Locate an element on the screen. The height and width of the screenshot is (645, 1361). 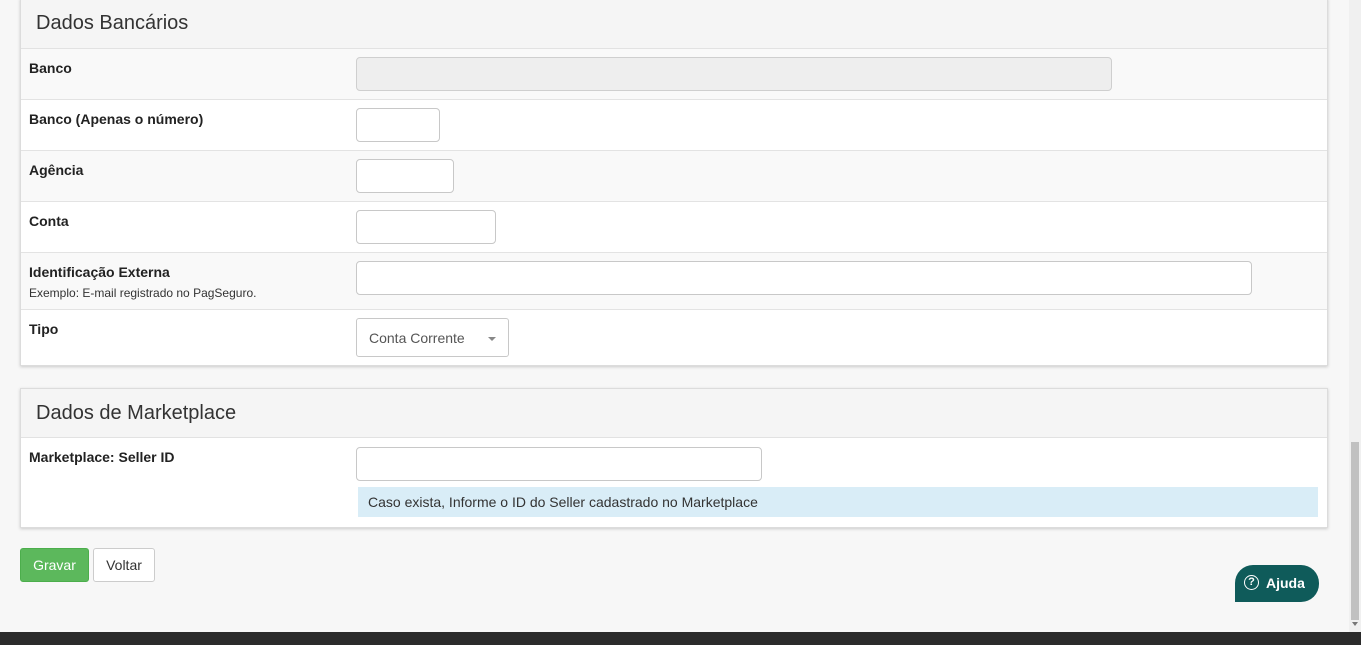
seller-id-label: Marketplace: Seller ID is located at coordinates (102, 457).